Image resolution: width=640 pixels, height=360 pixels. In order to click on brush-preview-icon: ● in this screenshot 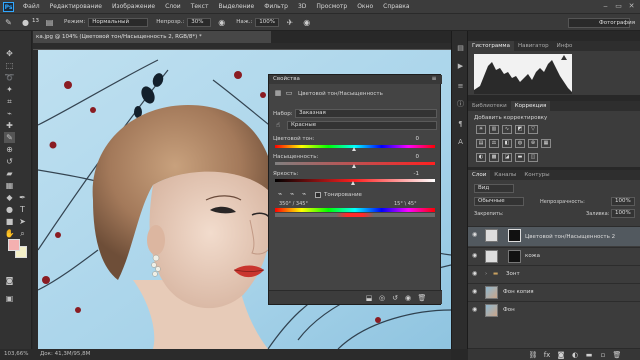, I will do `click(25, 22)`.